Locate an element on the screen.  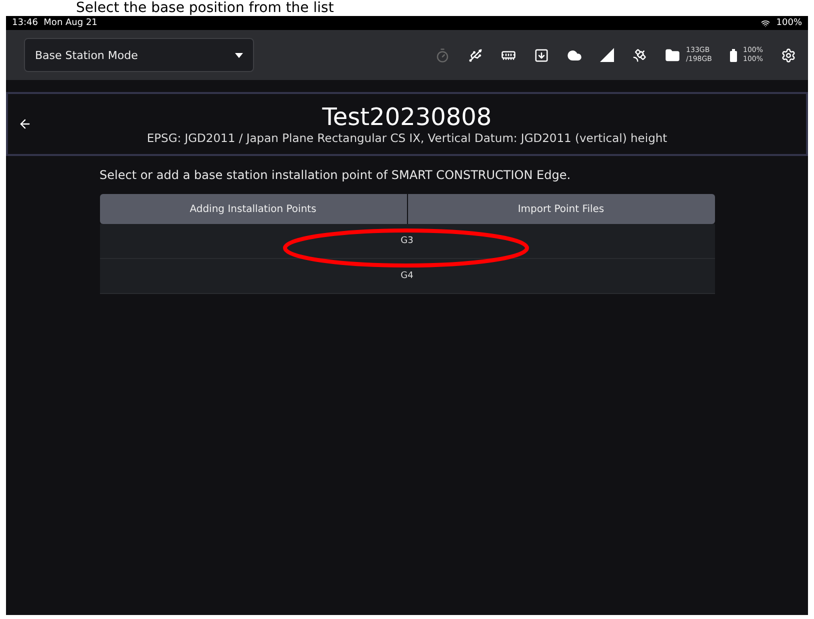
caption-text: Select the base position from the list is located at coordinates (205, 8).